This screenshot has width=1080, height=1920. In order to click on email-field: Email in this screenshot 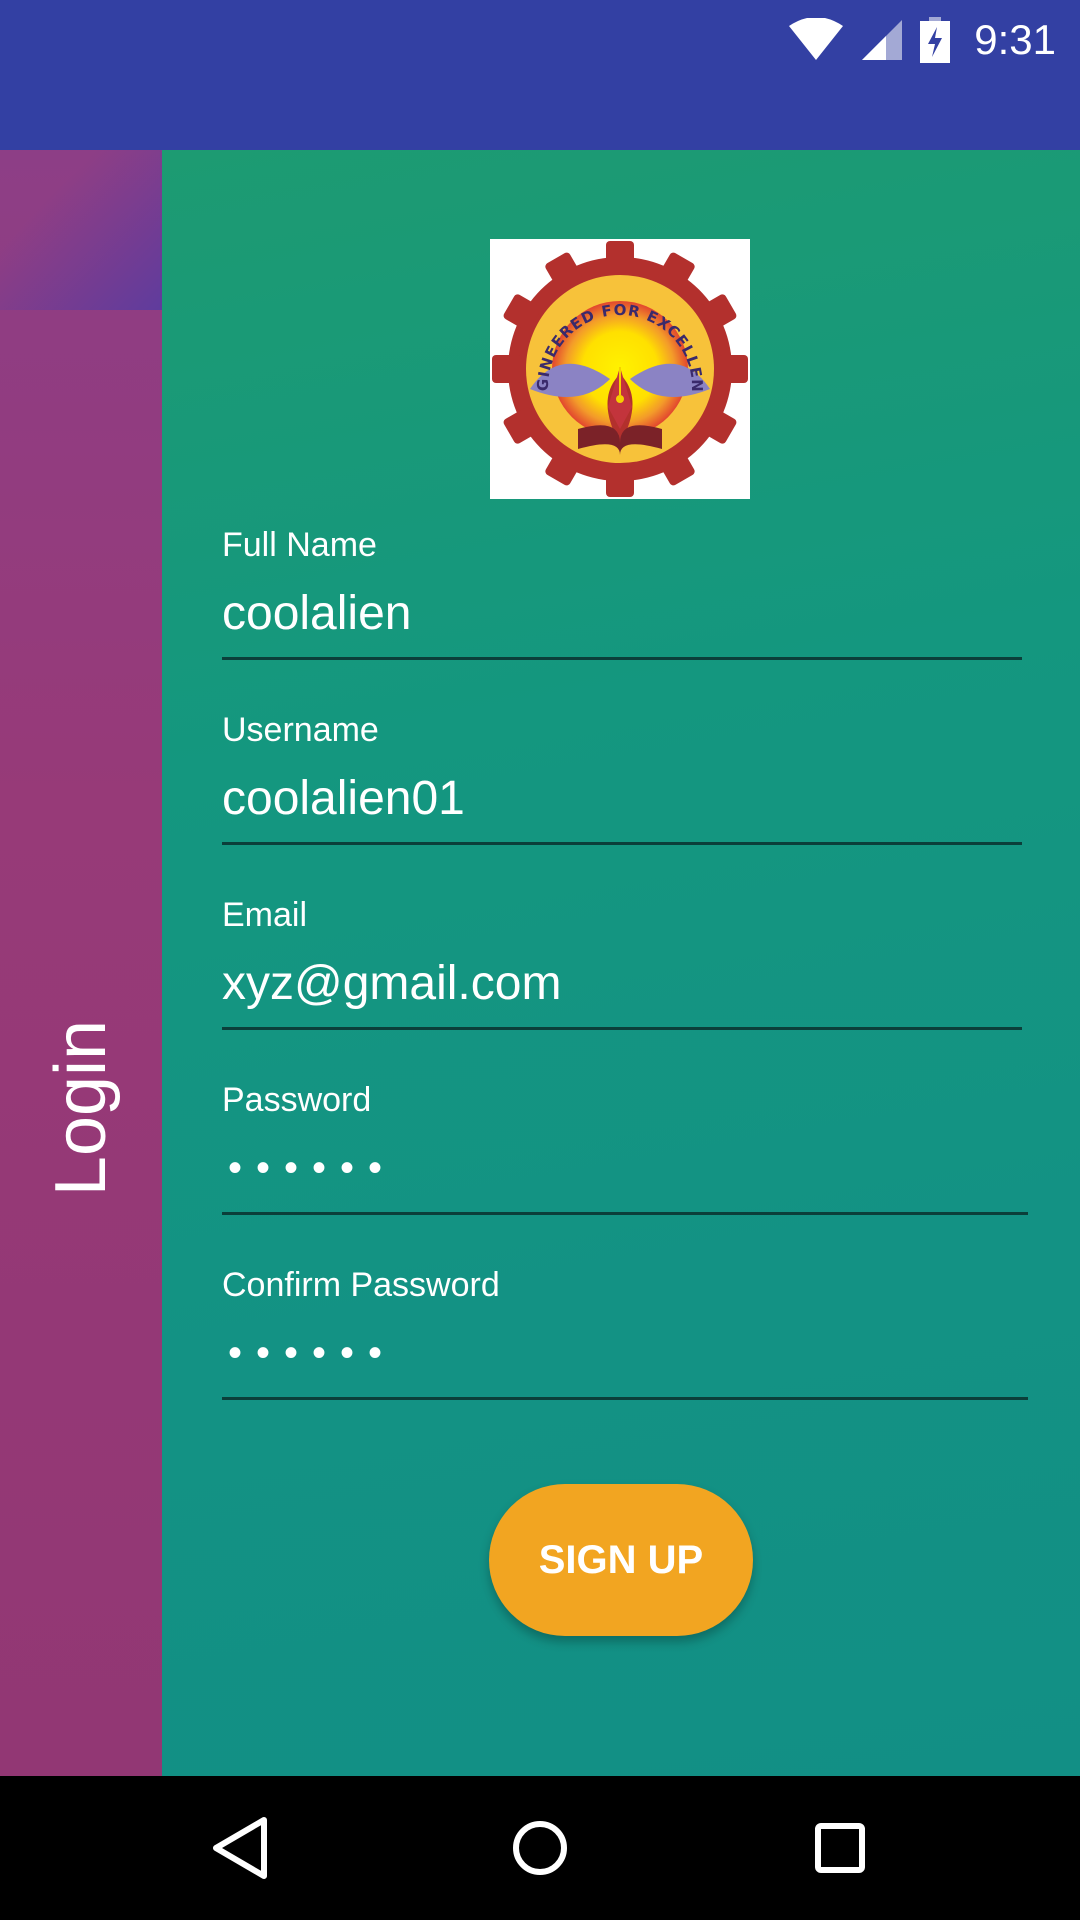, I will do `click(622, 961)`.